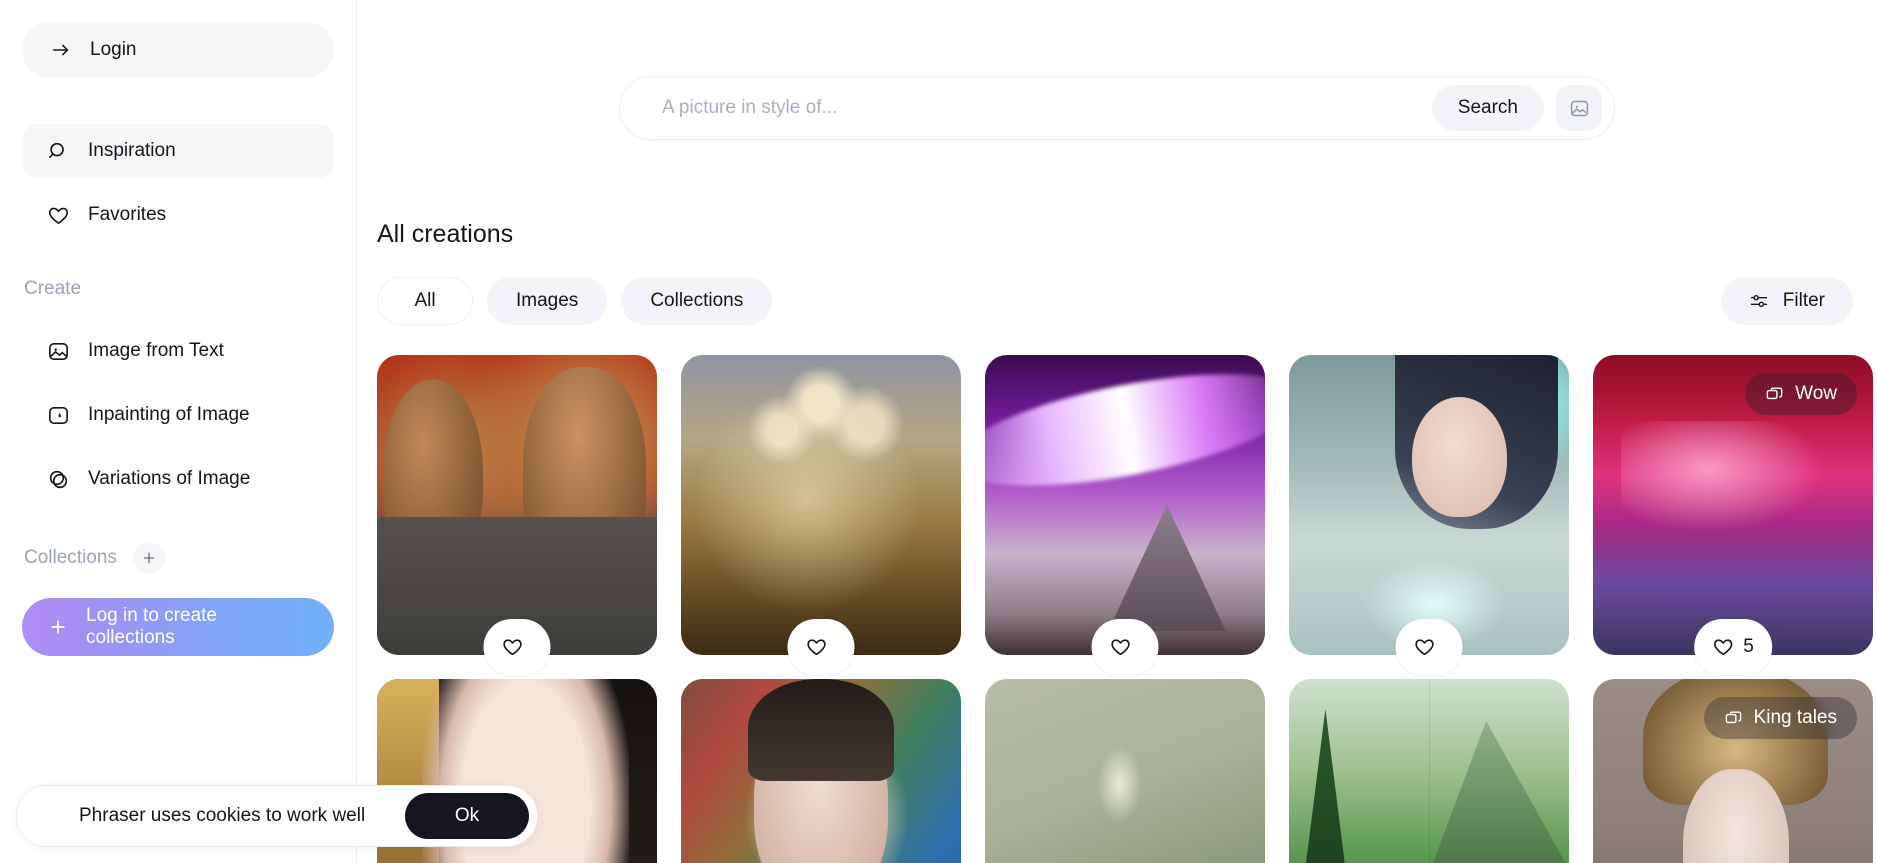 The width and height of the screenshot is (1877, 863). Describe the element at coordinates (178, 50) in the screenshot. I see `login-button: Login` at that location.